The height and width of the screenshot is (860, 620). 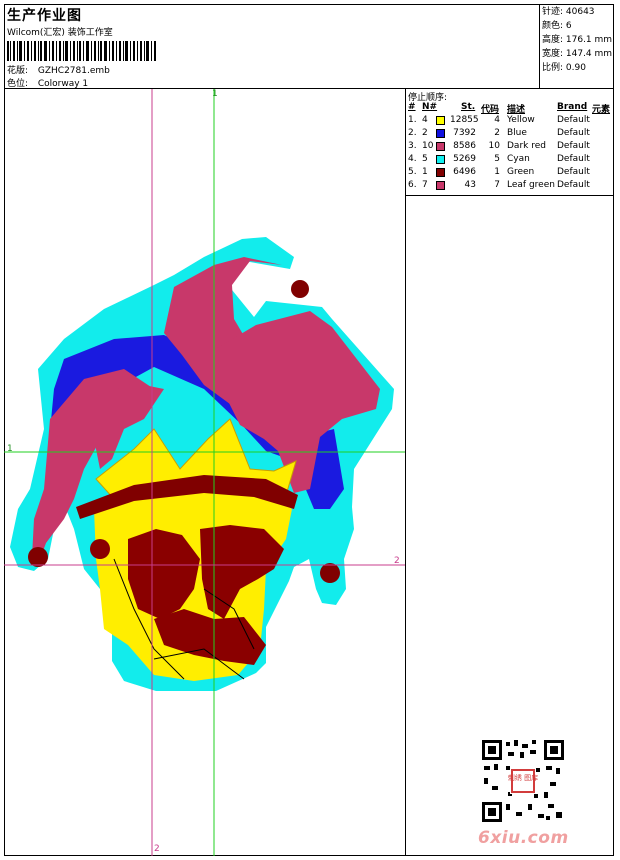 I want to click on row-code: 5, so click(x=497, y=159).